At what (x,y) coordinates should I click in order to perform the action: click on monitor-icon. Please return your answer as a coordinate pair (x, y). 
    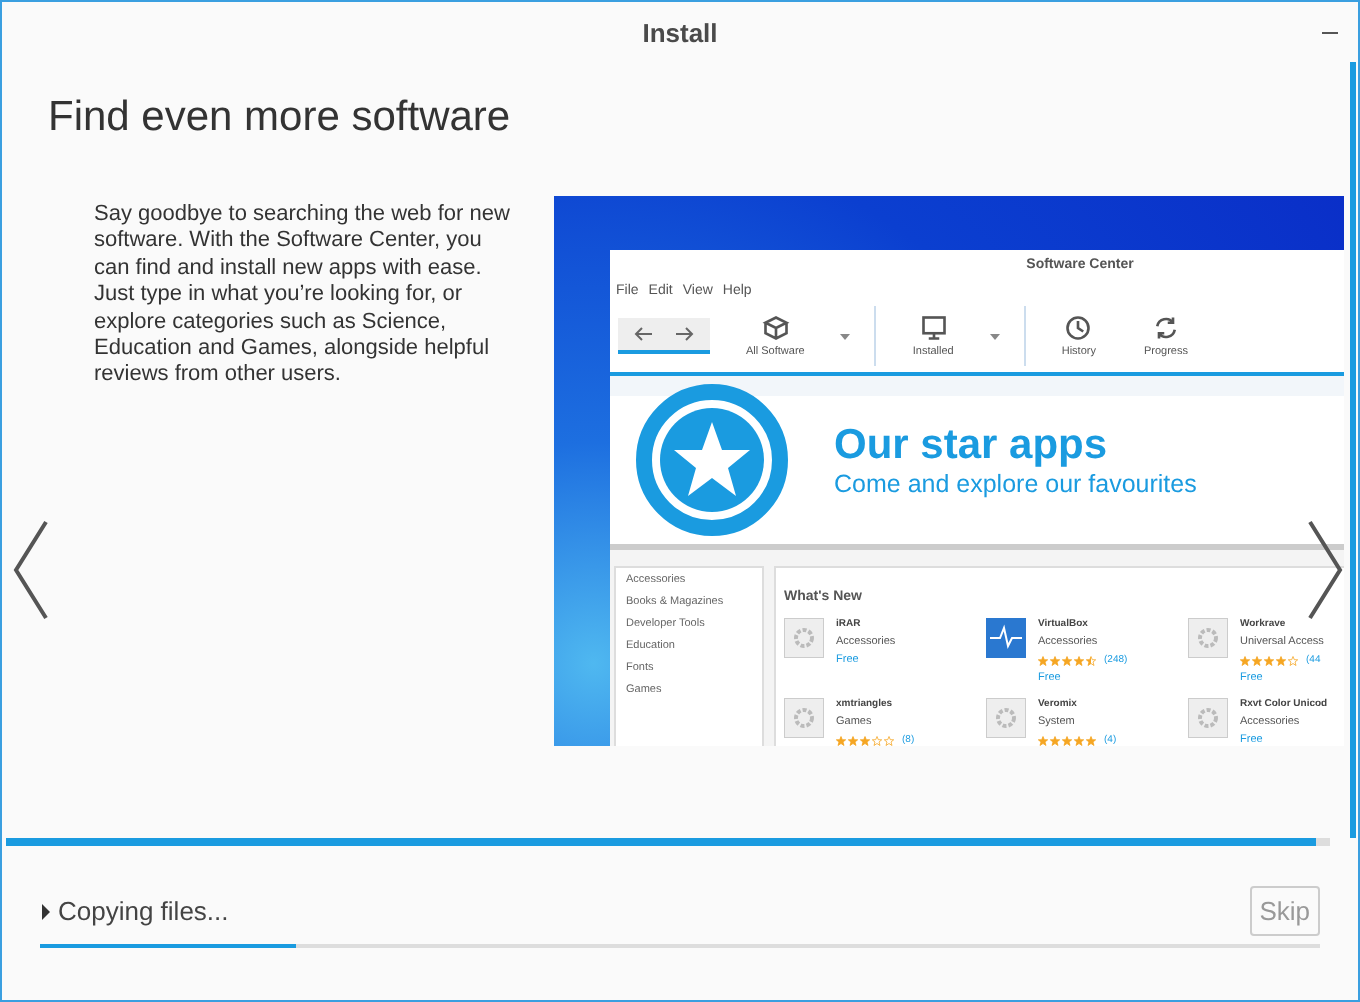
    Looking at the image, I should click on (933, 328).